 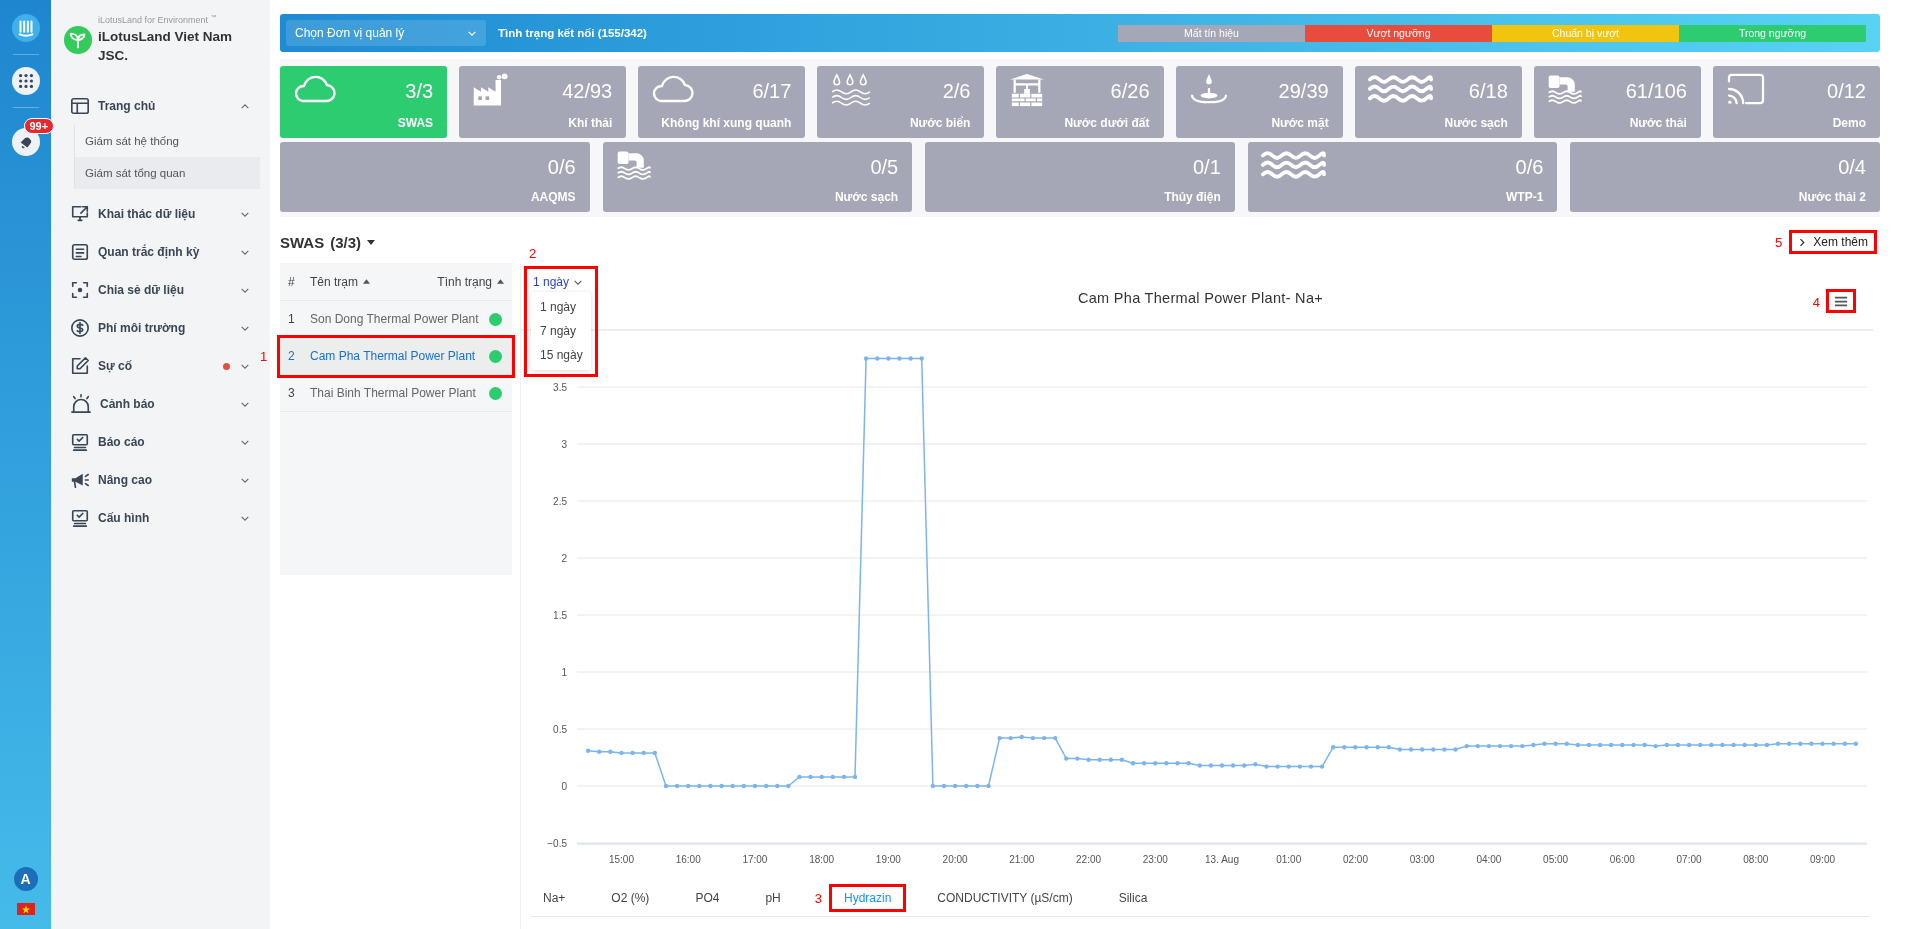 What do you see at coordinates (1689, 859) in the screenshot?
I see `axis-label: 07:00` at bounding box center [1689, 859].